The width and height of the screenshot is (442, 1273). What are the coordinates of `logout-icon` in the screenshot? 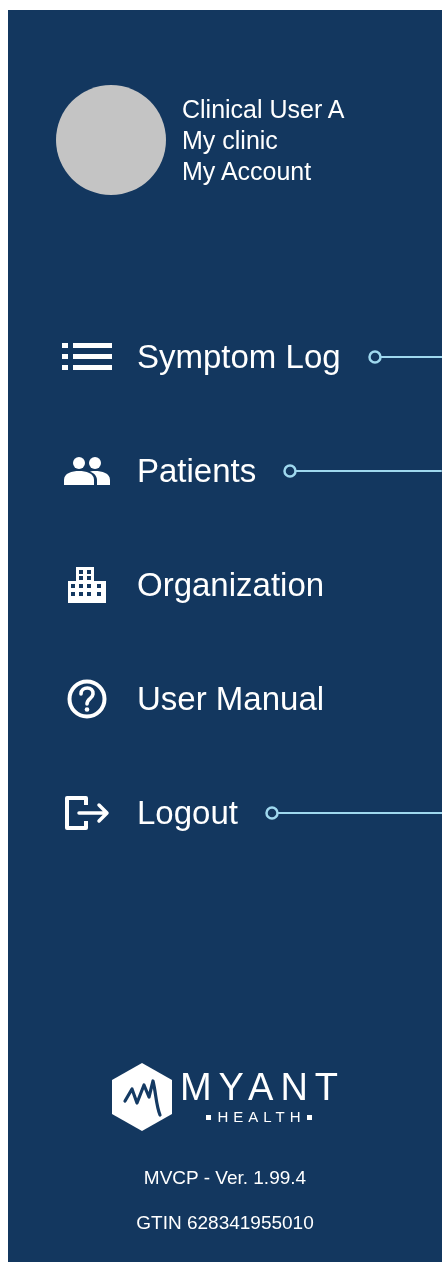 It's located at (87, 813).